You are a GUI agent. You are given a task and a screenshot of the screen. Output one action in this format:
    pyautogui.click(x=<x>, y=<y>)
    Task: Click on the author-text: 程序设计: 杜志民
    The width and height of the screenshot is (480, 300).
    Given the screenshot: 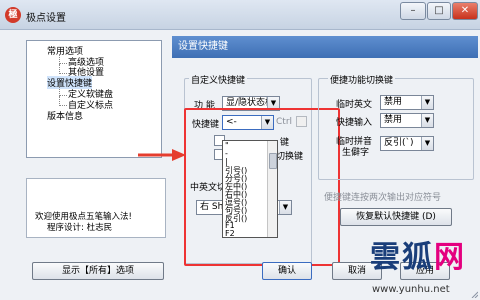 What is the action you would take?
    pyautogui.click(x=80, y=228)
    